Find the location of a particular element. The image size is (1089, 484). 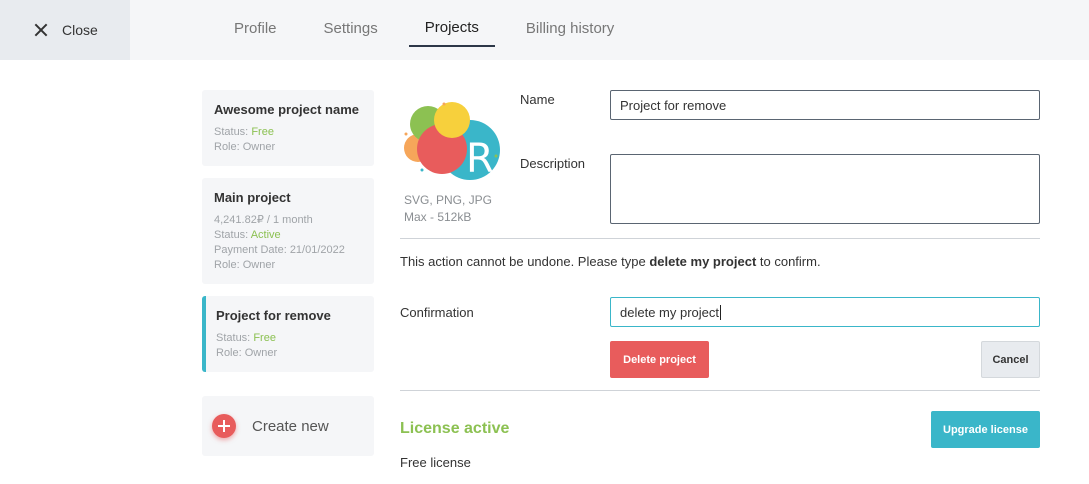

close-label: Close is located at coordinates (80, 30).